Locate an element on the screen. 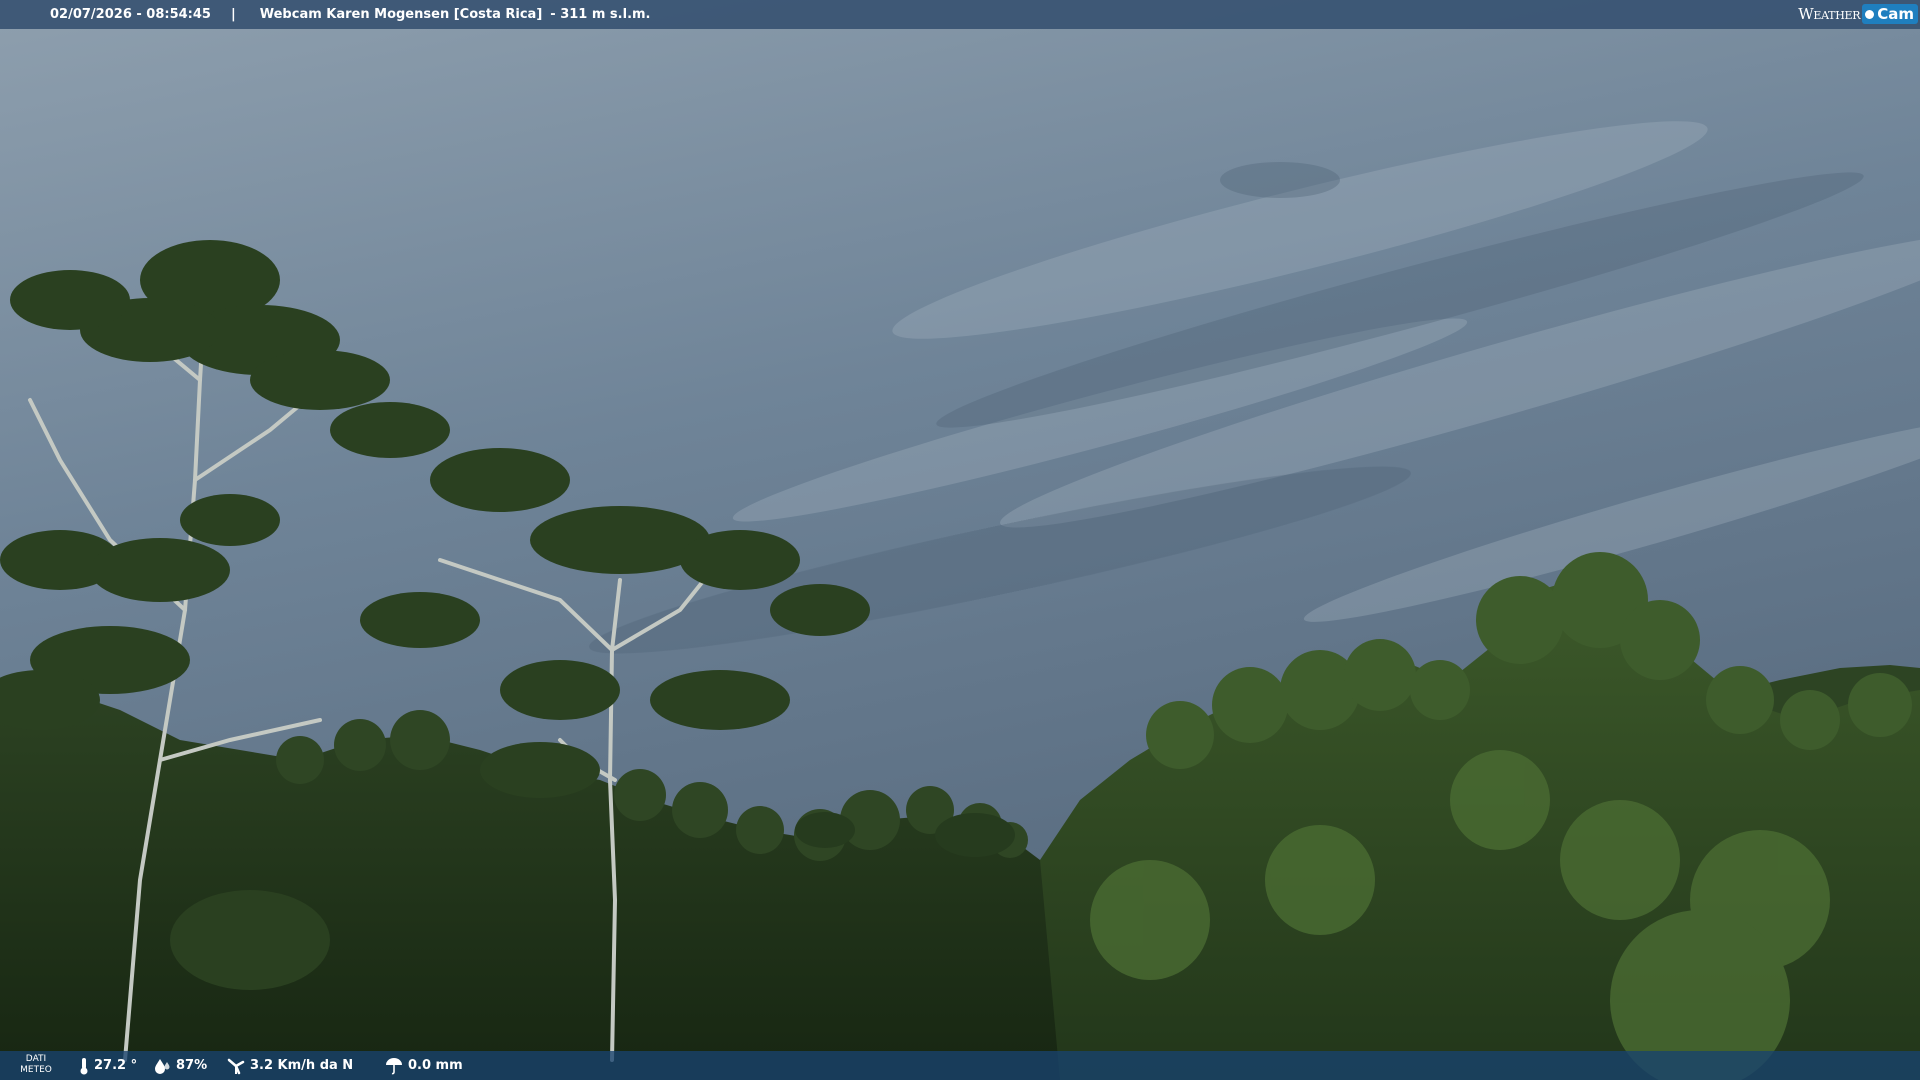 This screenshot has height=1080, width=1920. wind-value: 3.2 Km/h da N is located at coordinates (302, 1065).